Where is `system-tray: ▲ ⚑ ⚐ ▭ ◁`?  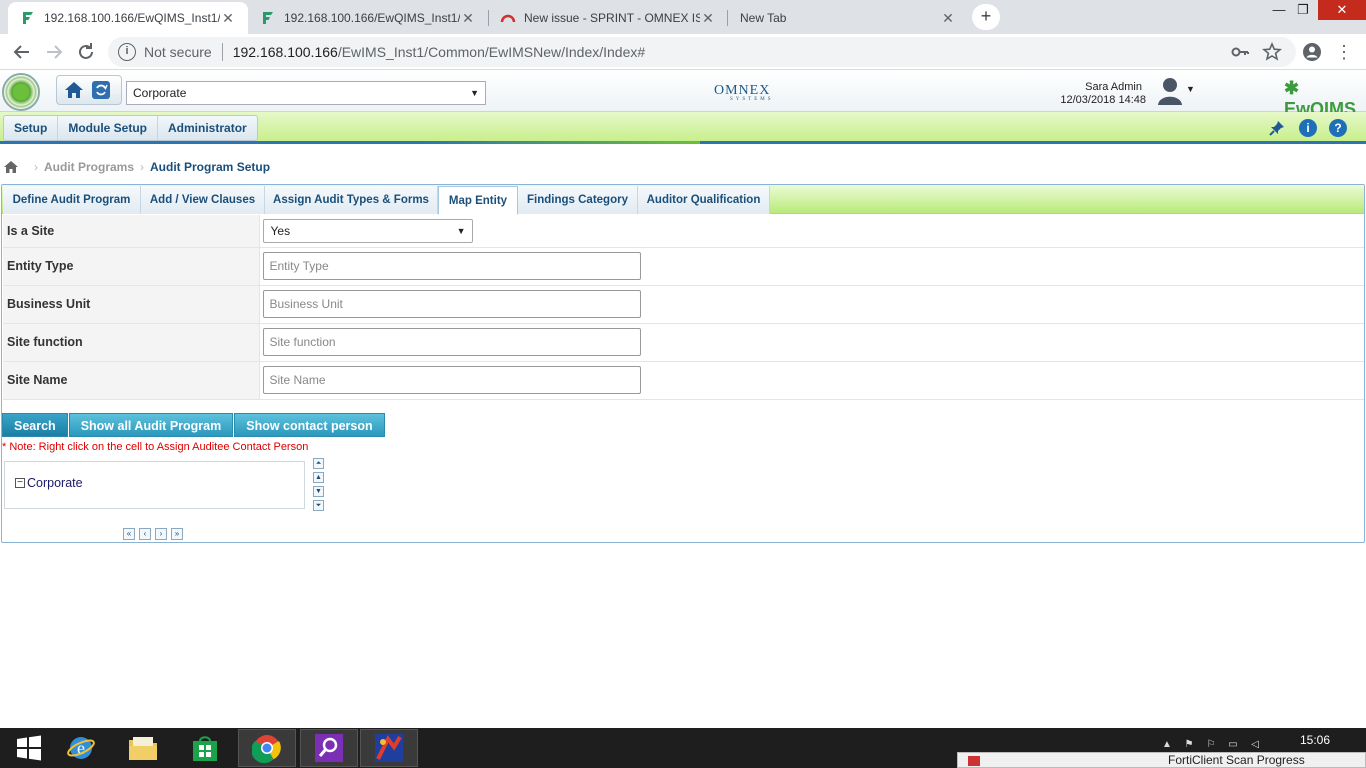
system-tray: ▲ ⚑ ⚐ ▭ ◁ is located at coordinates (1211, 745).